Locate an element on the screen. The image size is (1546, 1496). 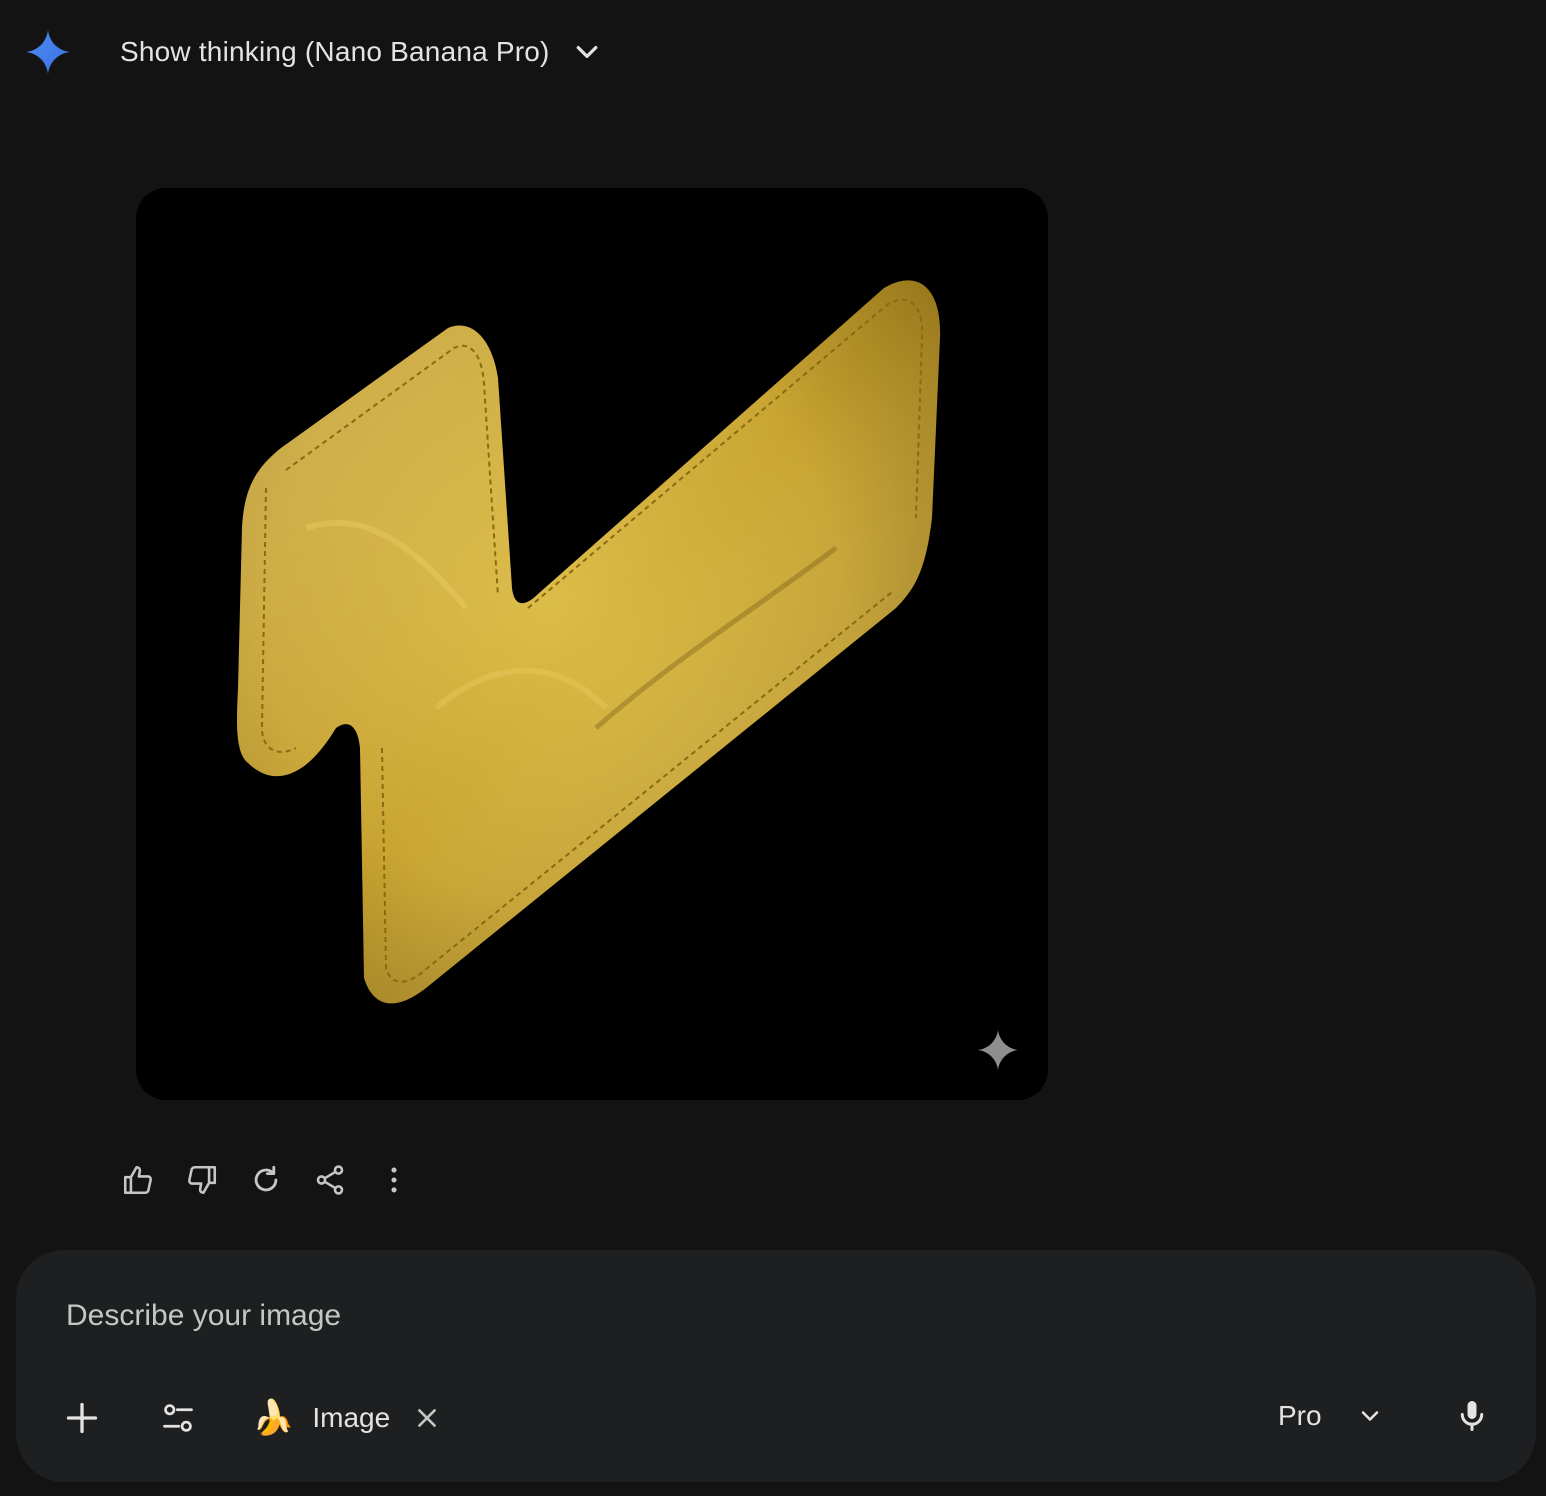
more-options-icon is located at coordinates (394, 1180).